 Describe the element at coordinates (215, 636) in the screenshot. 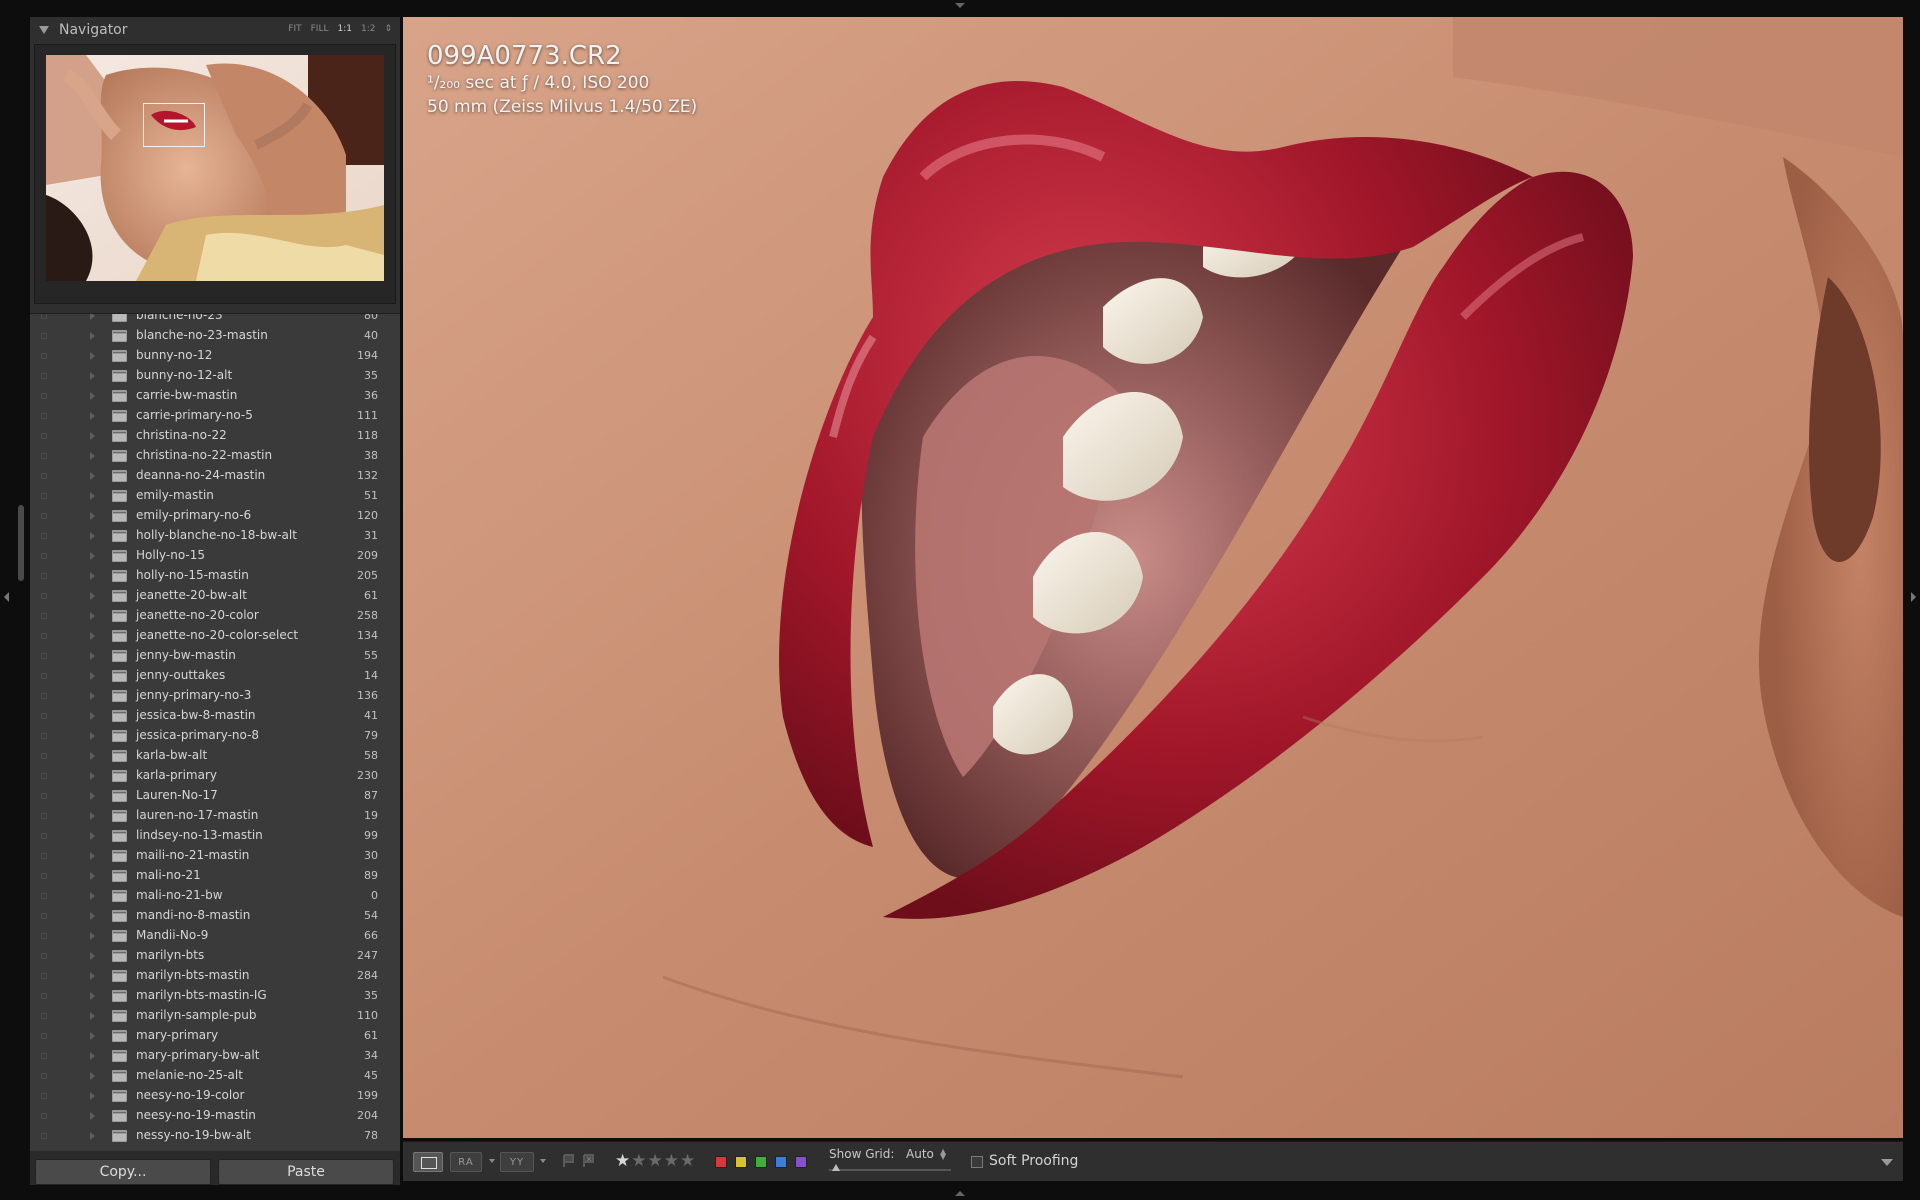

I see `folder-row: jeanette-no-20-color-select 134` at that location.